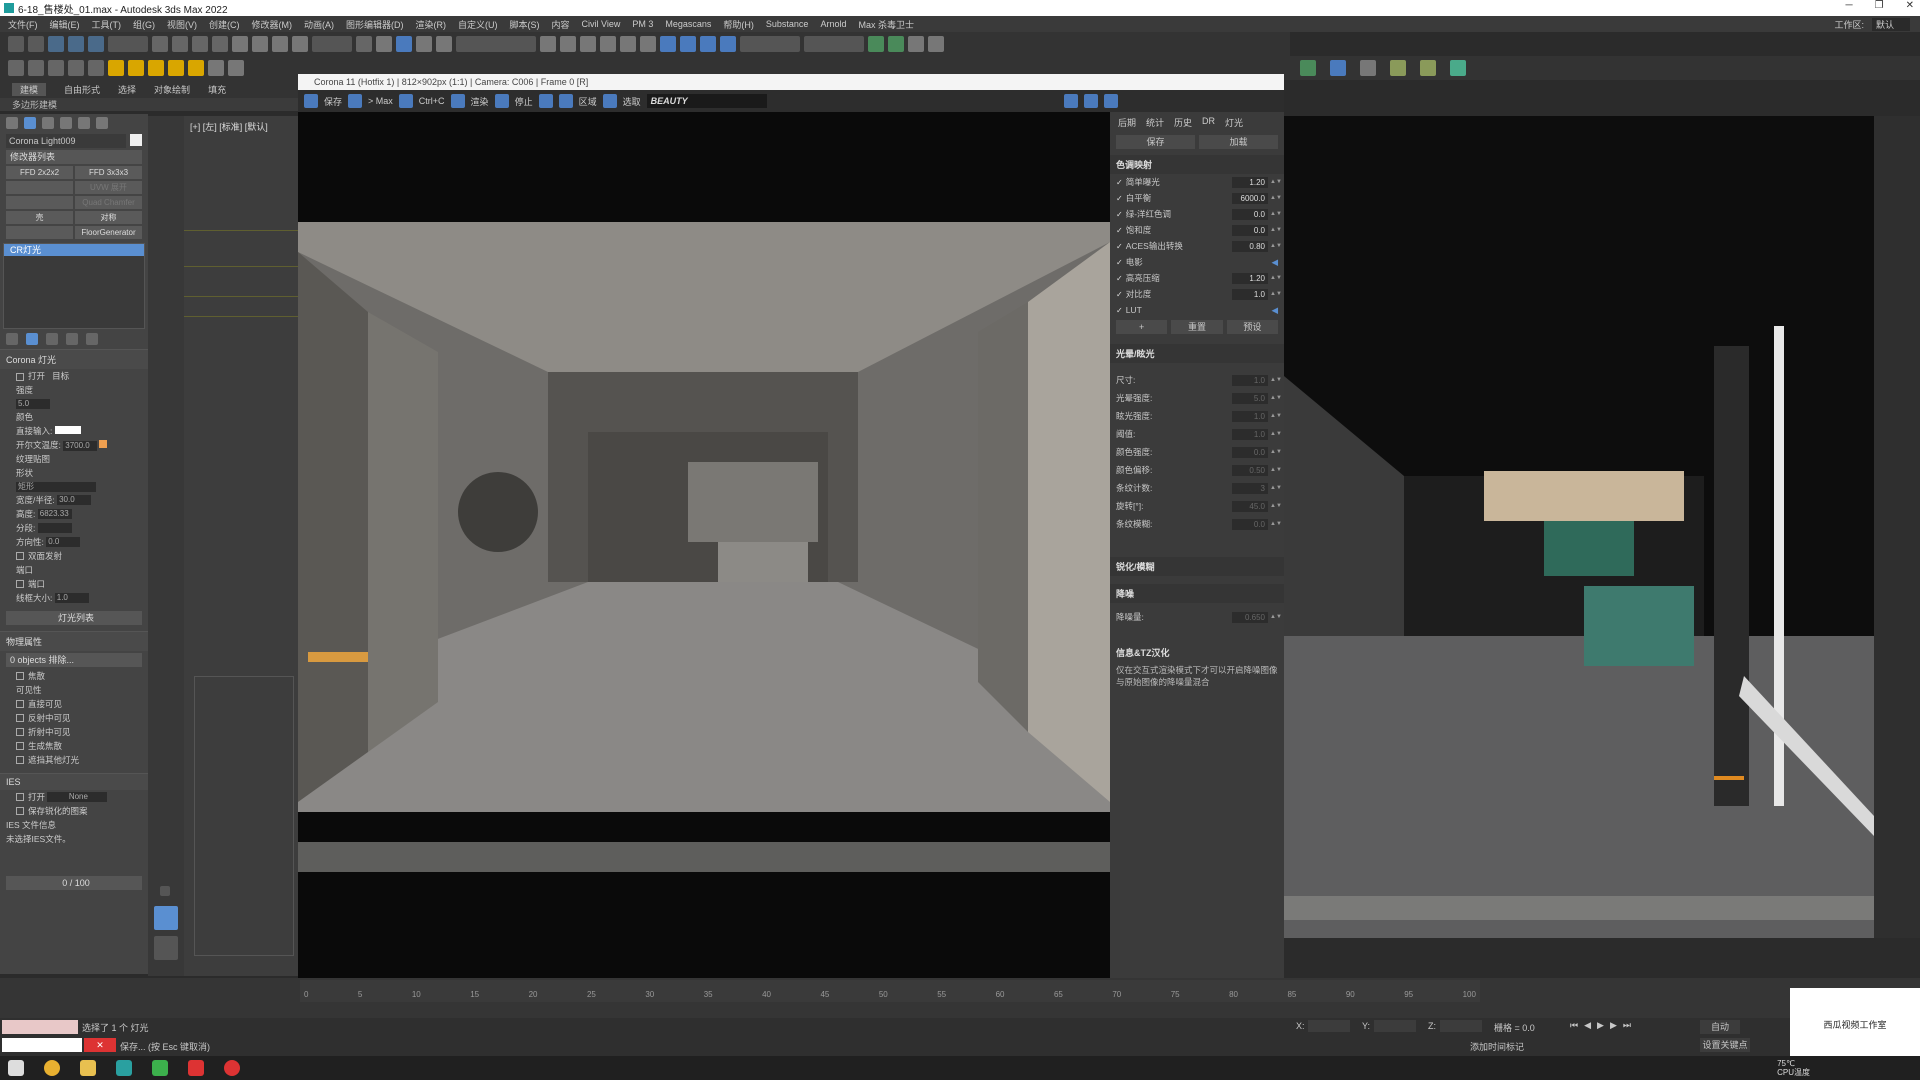  What do you see at coordinates (48, 123) in the screenshot?
I see `hierarchy-tab-icon` at bounding box center [48, 123].